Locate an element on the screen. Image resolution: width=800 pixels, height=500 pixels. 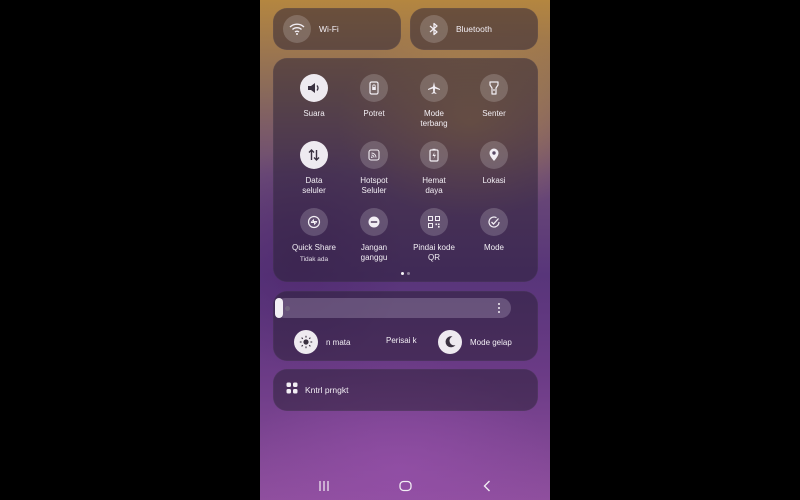
grid-icon is located at coordinates (292, 390).